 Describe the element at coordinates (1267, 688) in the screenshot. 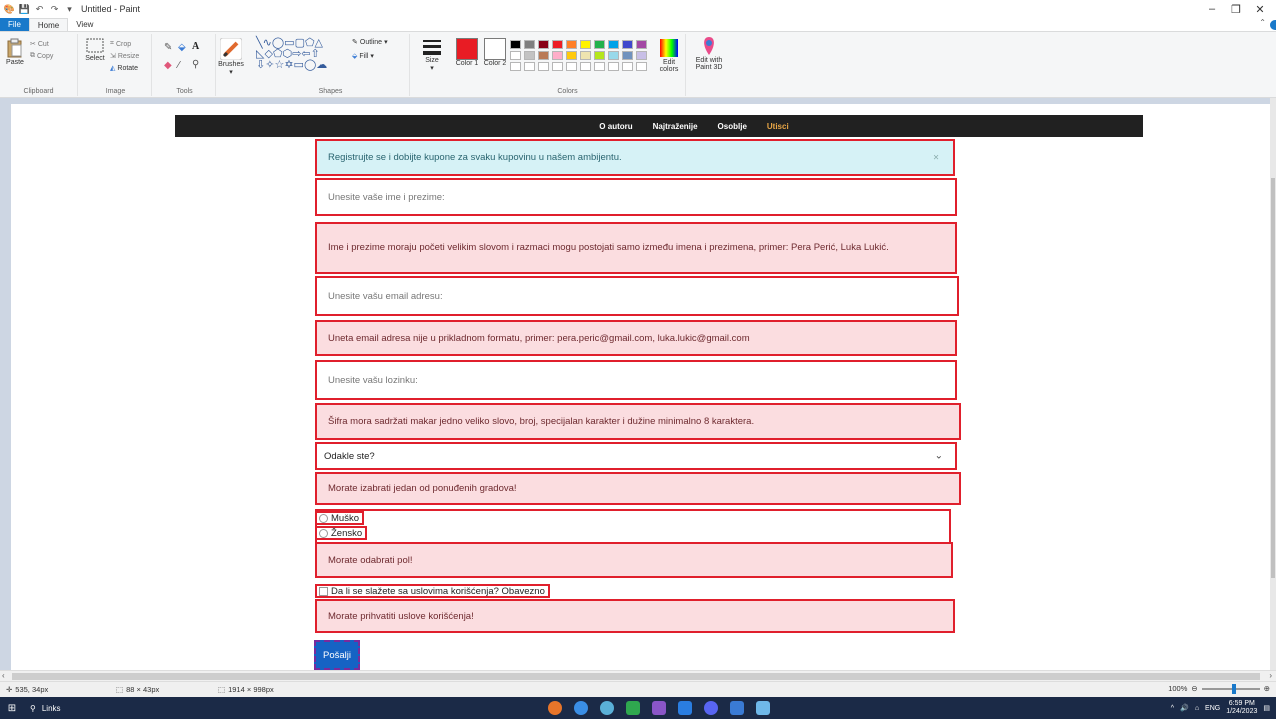

I see `zoom-in-icon: ⊕` at that location.